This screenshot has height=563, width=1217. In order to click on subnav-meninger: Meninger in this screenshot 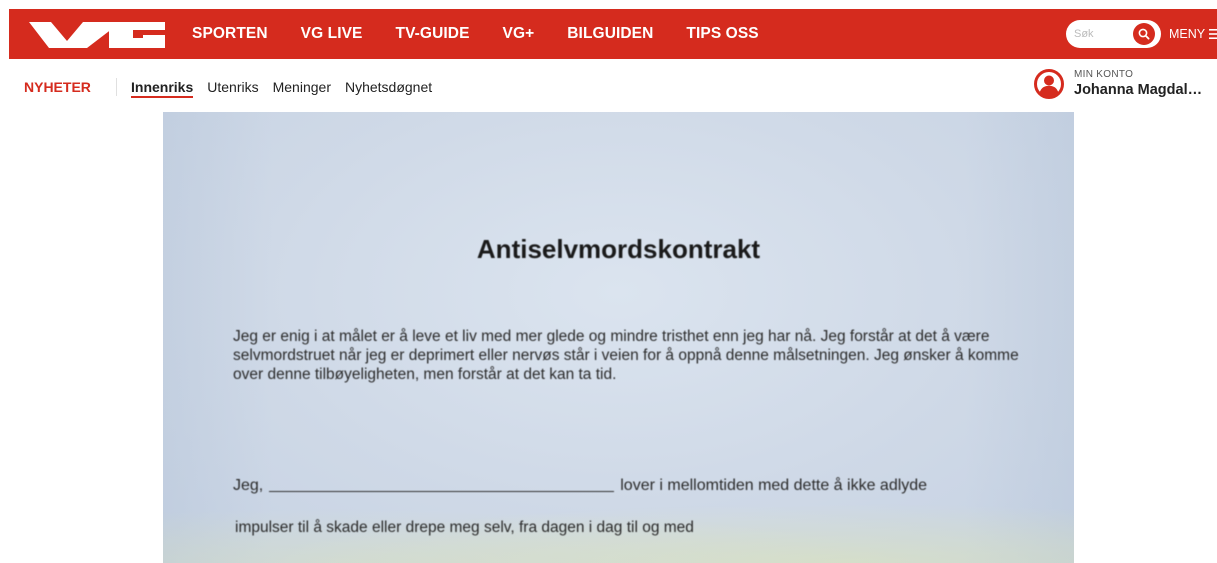, I will do `click(302, 88)`.